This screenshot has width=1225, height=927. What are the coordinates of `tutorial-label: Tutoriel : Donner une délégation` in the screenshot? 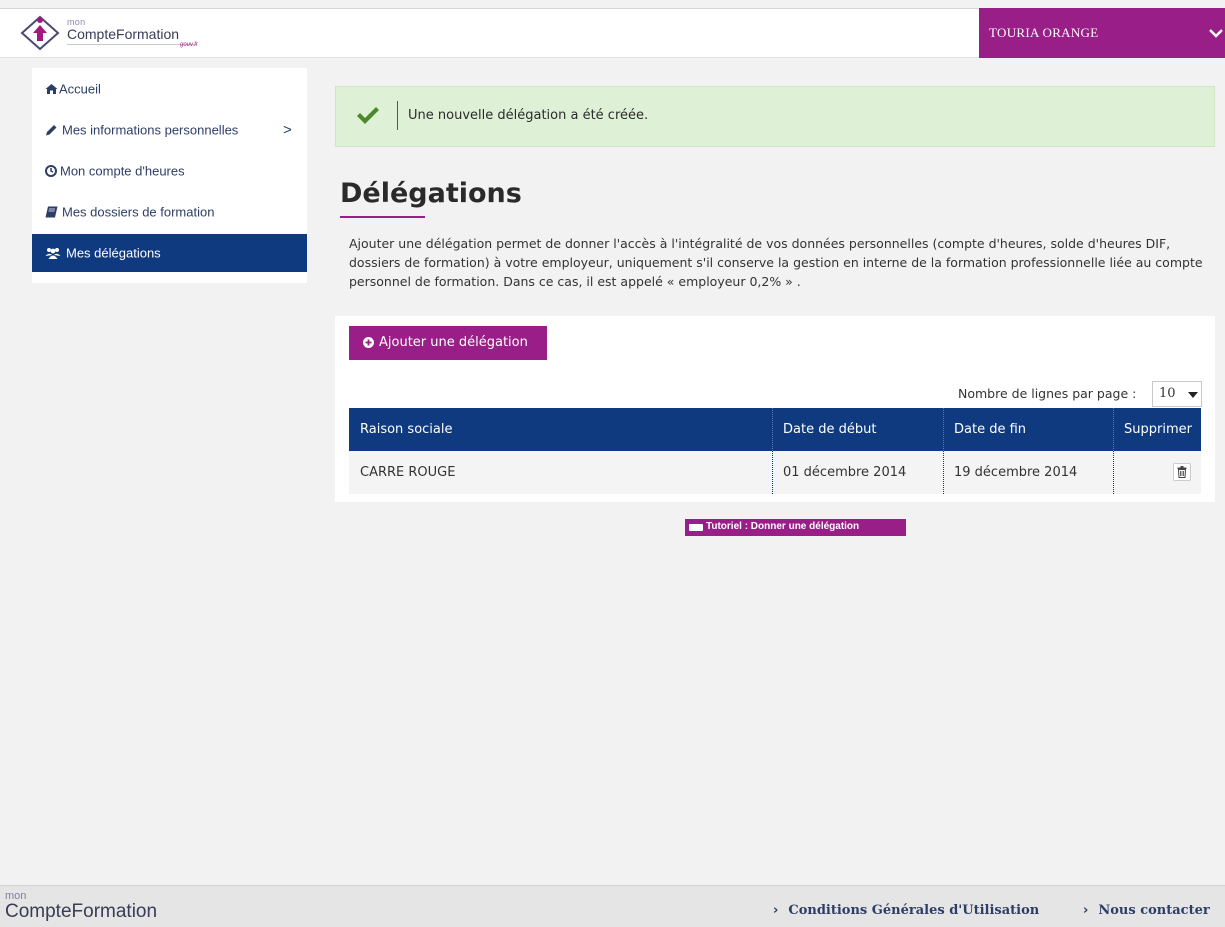 It's located at (783, 526).